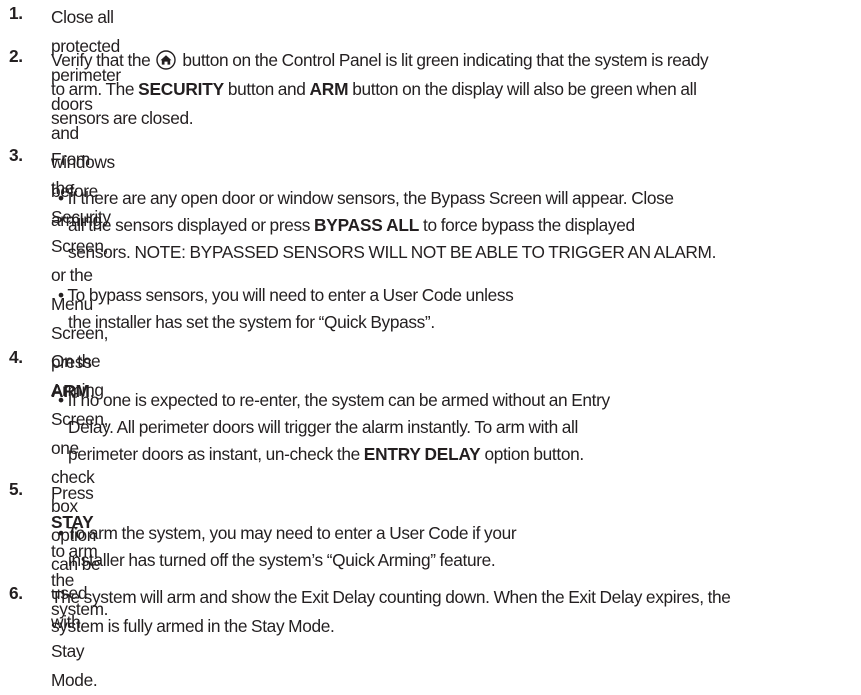 This screenshot has width=861, height=695. What do you see at coordinates (16, 56) in the screenshot?
I see `step-number: 2.` at bounding box center [16, 56].